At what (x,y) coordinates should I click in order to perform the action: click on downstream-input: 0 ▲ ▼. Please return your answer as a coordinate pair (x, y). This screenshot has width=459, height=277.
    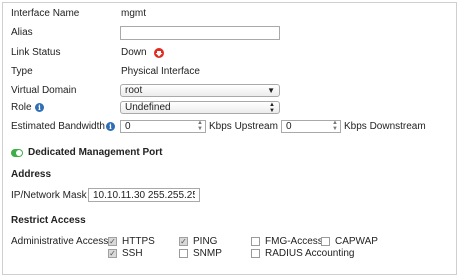
    Looking at the image, I should click on (311, 126).